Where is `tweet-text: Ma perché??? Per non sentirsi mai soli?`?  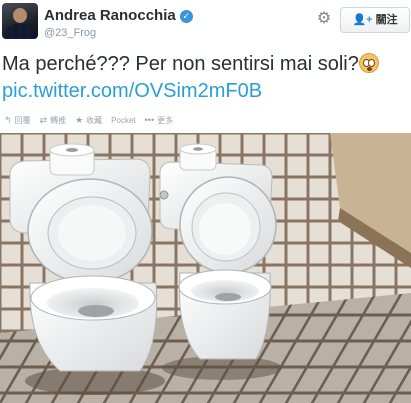 tweet-text: Ma perché??? Per non sentirsi mai soli? is located at coordinates (204, 64).